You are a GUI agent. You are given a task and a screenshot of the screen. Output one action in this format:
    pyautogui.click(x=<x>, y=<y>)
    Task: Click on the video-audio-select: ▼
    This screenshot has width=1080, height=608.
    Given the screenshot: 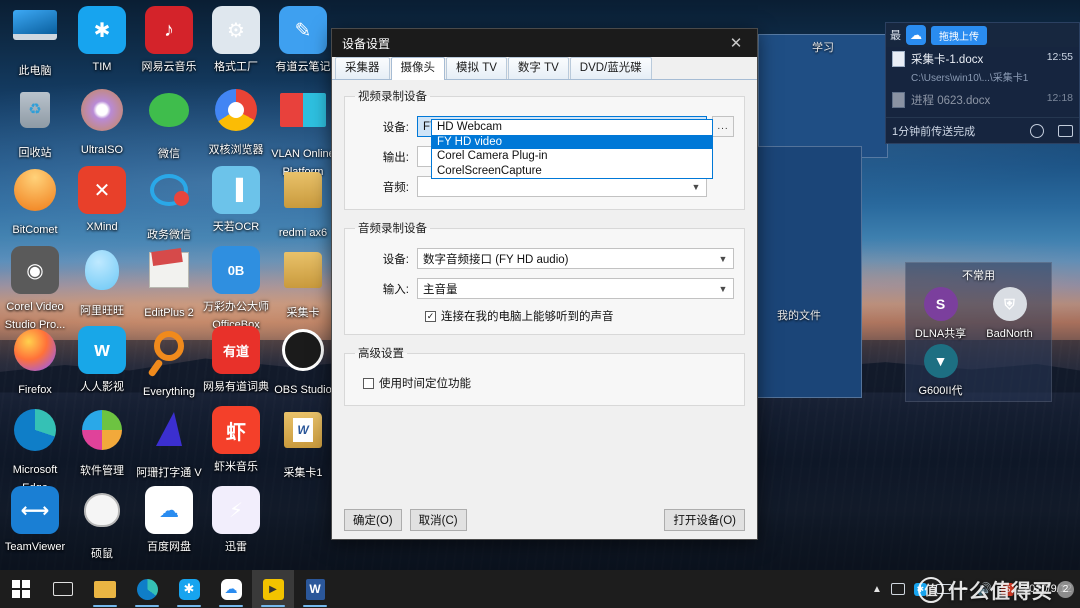 What is the action you would take?
    pyautogui.click(x=562, y=186)
    